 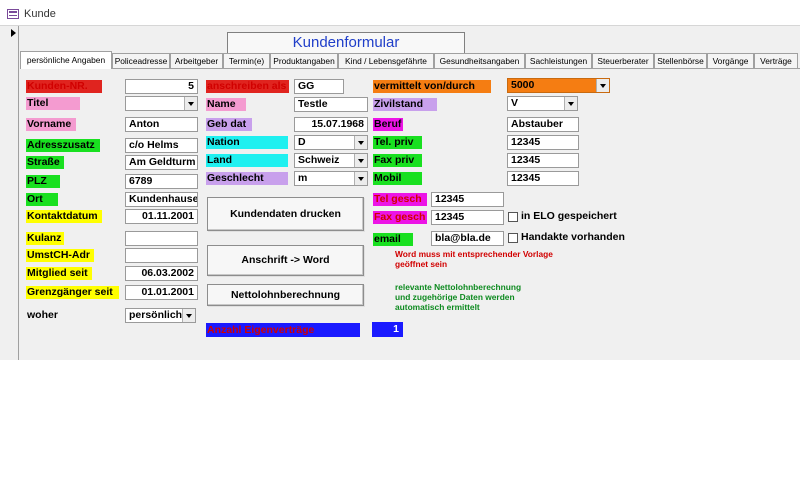 I want to click on kontaktdatum-field: 01.11.2001, so click(x=161, y=216).